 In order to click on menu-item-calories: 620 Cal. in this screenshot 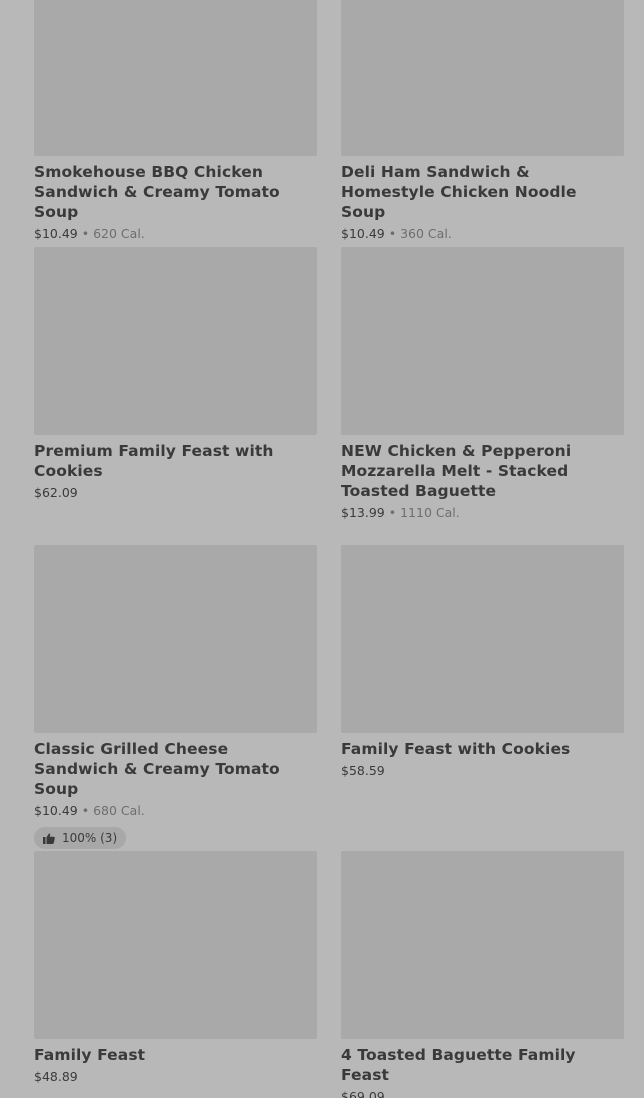, I will do `click(119, 233)`.